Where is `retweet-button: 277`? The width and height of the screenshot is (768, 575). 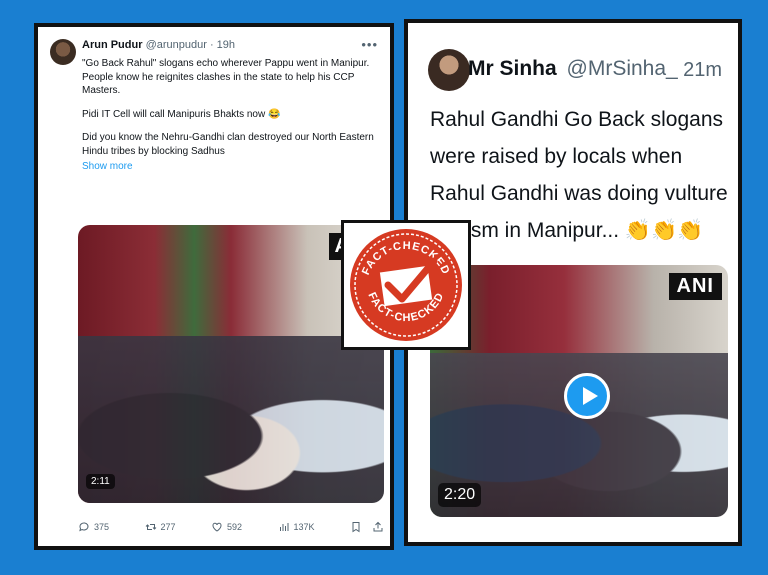
retweet-button: 277 is located at coordinates (160, 527).